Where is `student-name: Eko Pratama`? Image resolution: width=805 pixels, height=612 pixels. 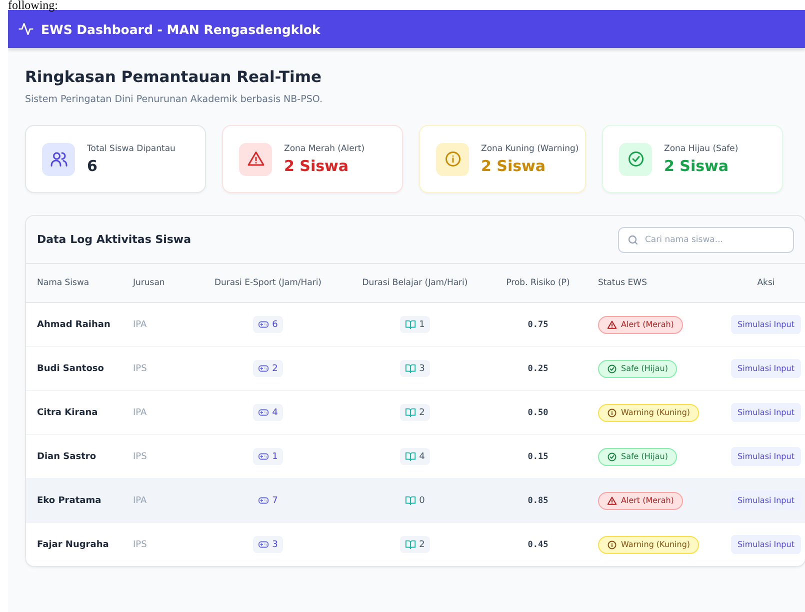 student-name: Eko Pratama is located at coordinates (69, 501).